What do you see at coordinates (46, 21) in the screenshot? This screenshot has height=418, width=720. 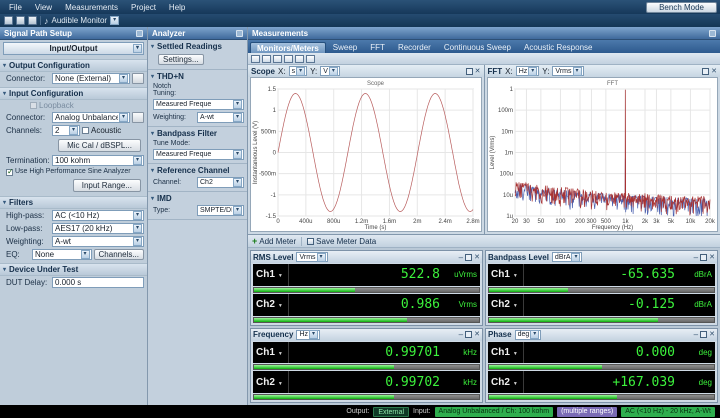 I see `speaker-icon` at bounding box center [46, 21].